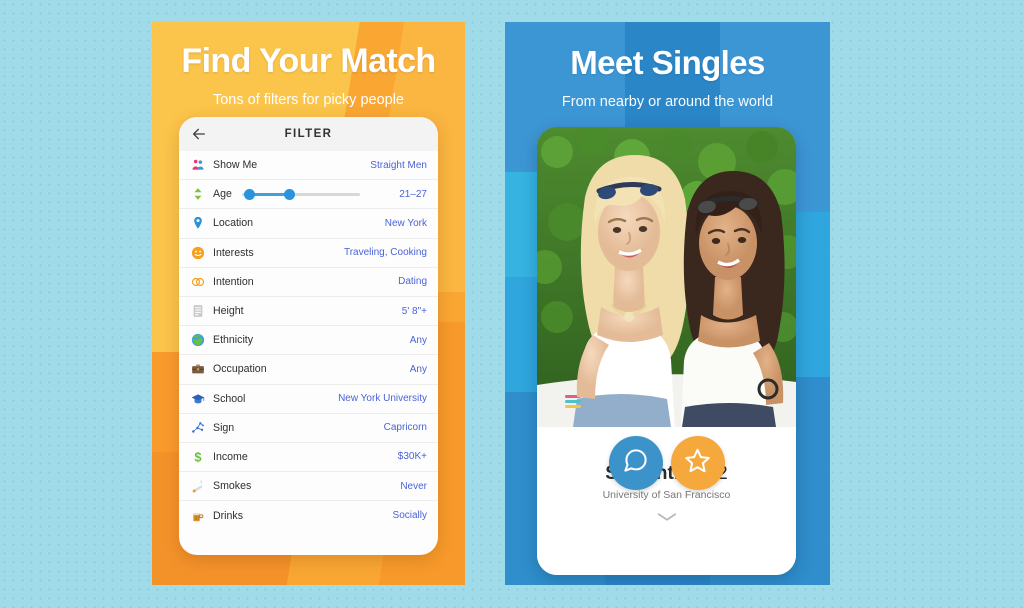 Image resolution: width=1024 pixels, height=608 pixels. I want to click on briefcase-icon, so click(197, 369).